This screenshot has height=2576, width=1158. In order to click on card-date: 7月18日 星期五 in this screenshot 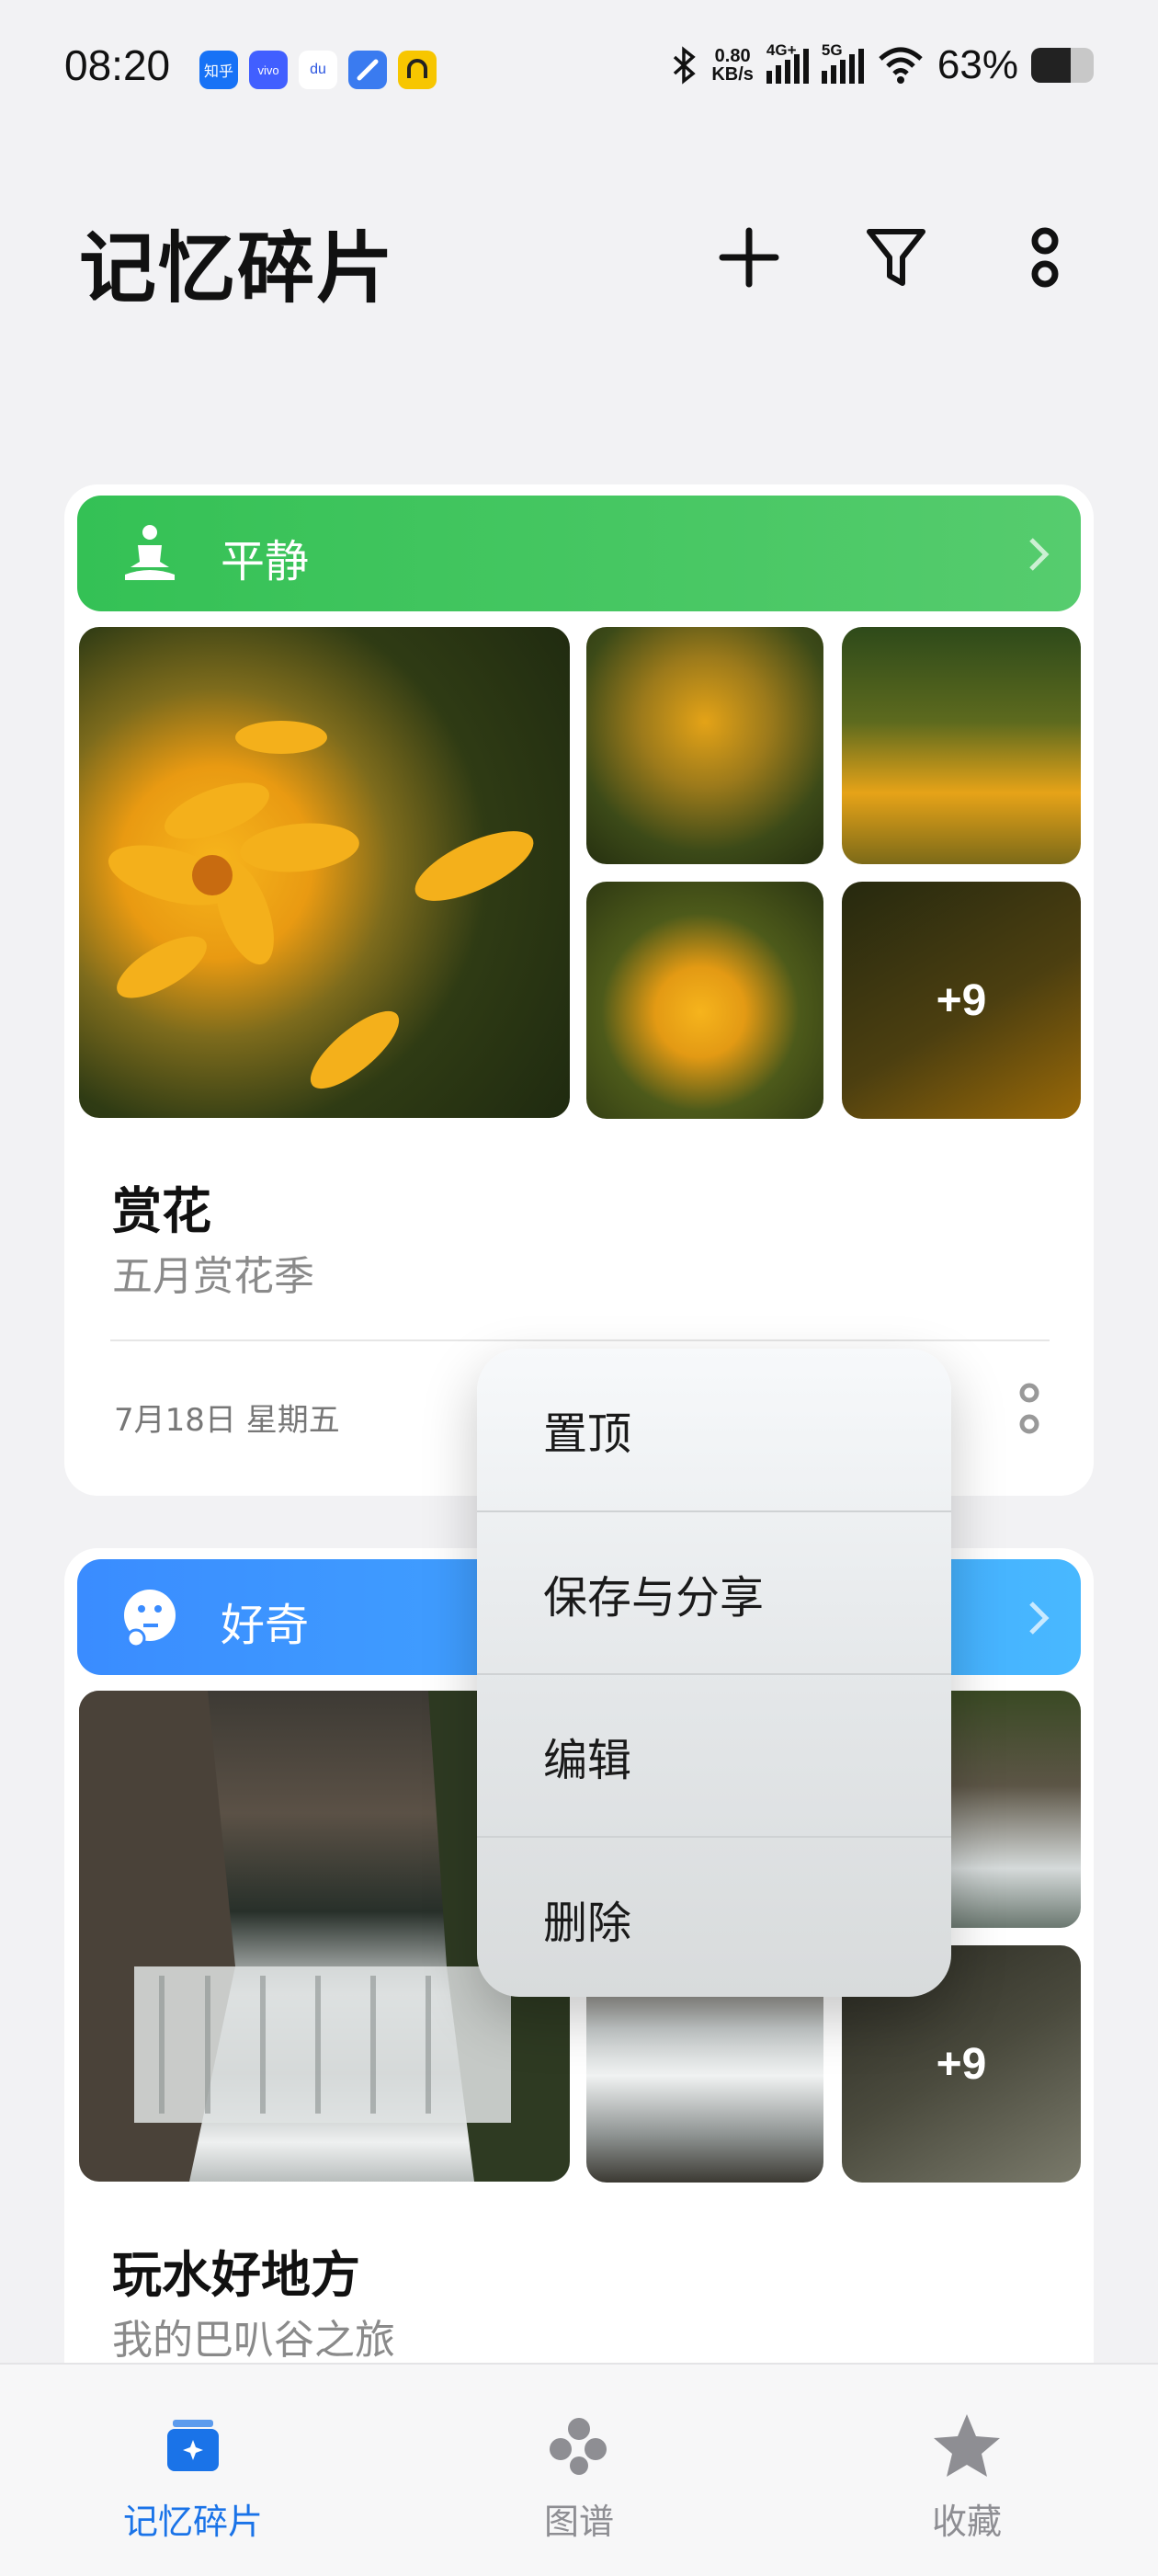, I will do `click(227, 1420)`.